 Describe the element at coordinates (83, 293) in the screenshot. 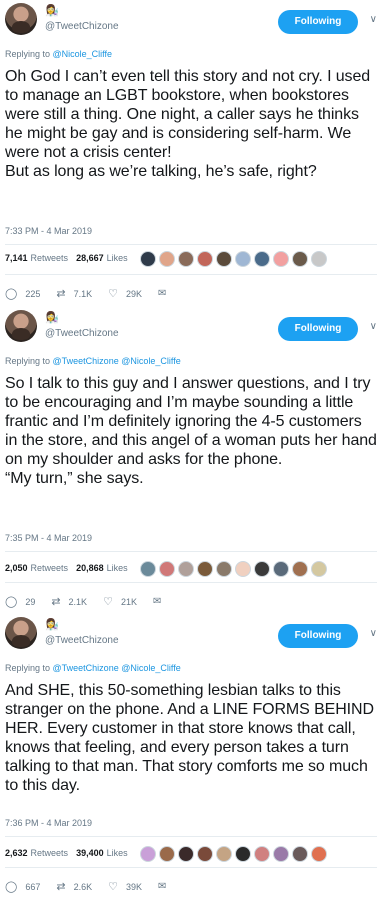

I see `retweet-action-count: 7.1K` at that location.